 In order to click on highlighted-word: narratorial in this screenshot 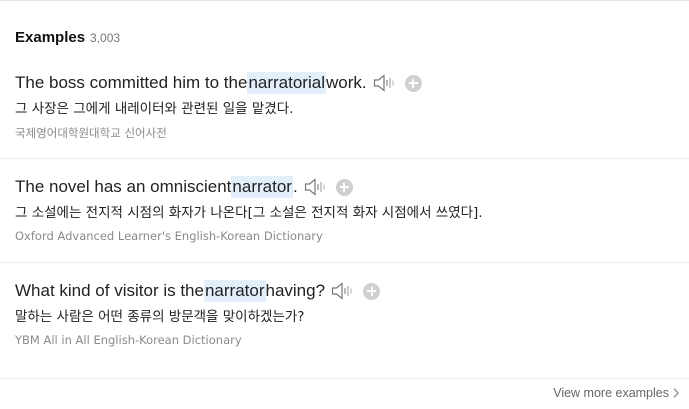, I will do `click(286, 83)`.